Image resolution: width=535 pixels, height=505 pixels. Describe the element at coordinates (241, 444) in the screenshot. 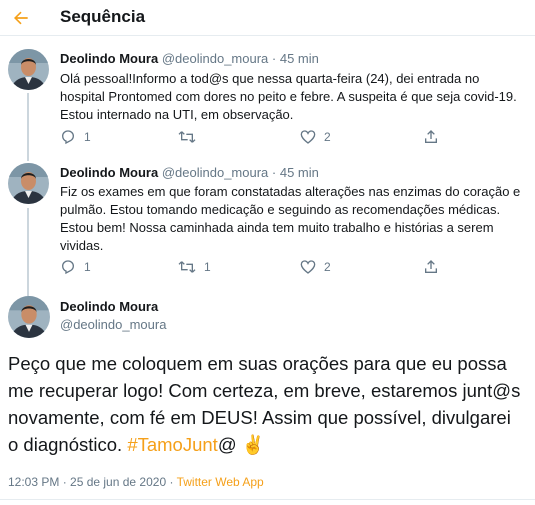

I see `tweet-text-tail: @ ✌️` at that location.